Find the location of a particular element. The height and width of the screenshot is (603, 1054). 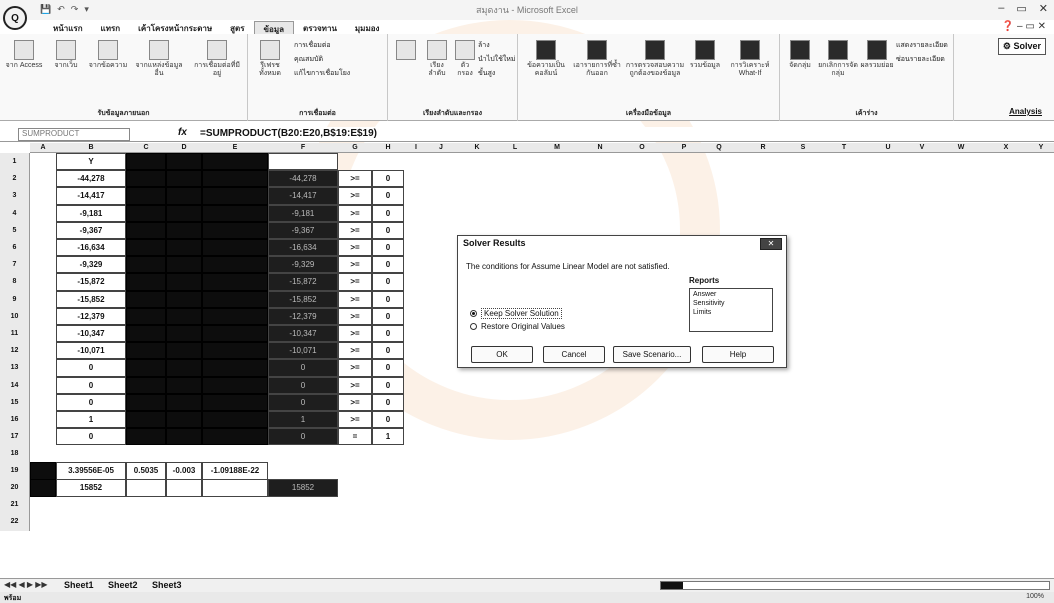

column-header: X is located at coordinates (1006, 148).